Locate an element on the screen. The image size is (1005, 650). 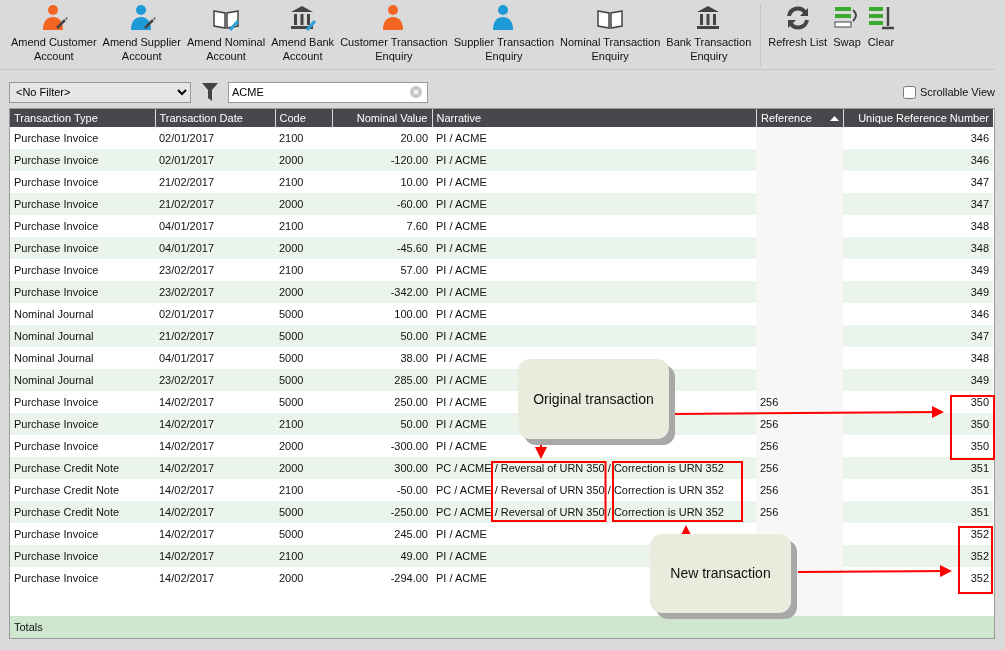
table-cell: -45.60 is located at coordinates (412, 247).